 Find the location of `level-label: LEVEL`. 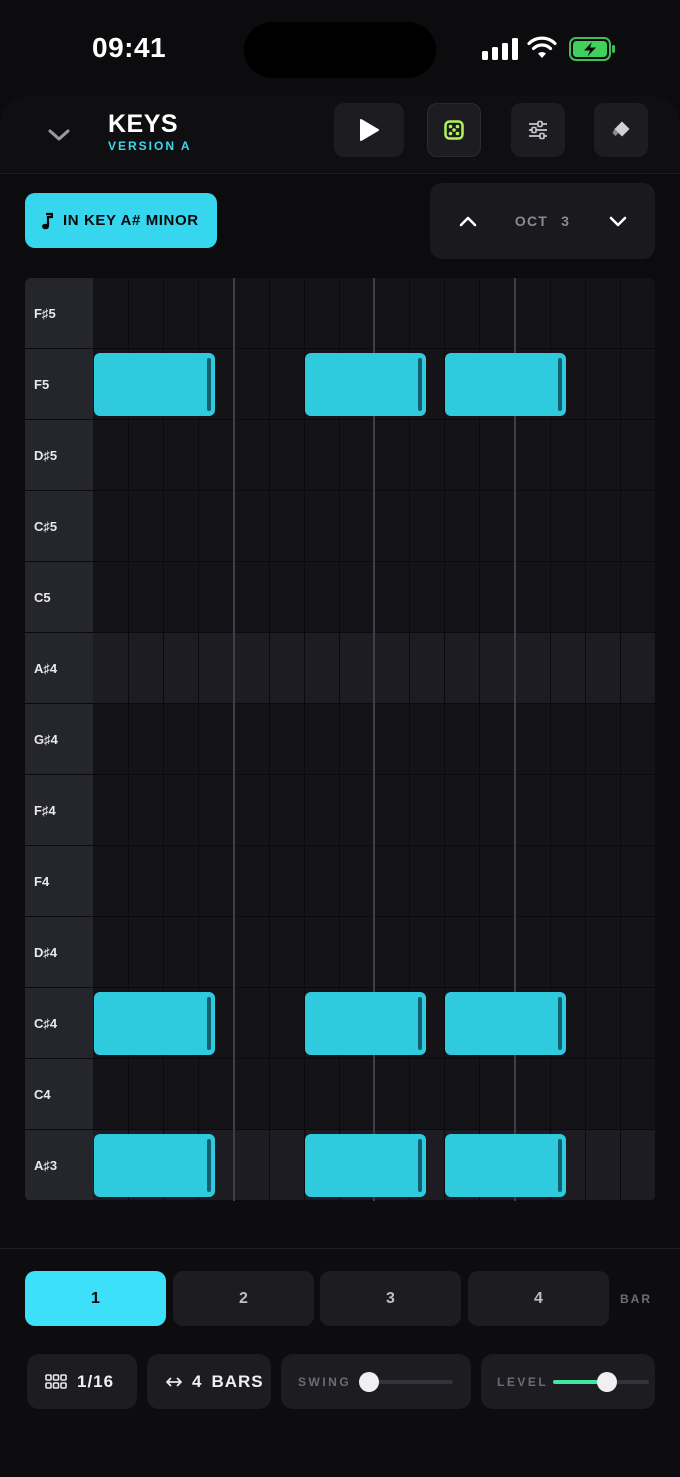

level-label: LEVEL is located at coordinates (523, 1382).